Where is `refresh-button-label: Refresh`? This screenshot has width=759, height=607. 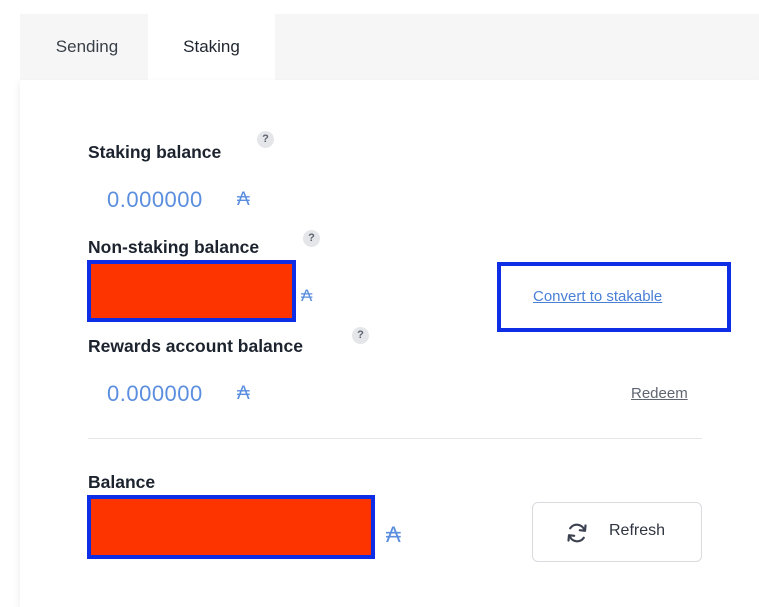
refresh-button-label: Refresh is located at coordinates (637, 530).